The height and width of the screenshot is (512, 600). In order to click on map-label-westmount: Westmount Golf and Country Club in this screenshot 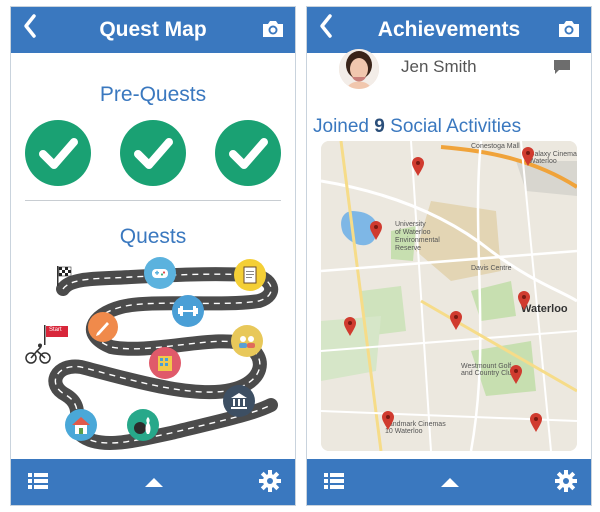, I will do `click(488, 370)`.